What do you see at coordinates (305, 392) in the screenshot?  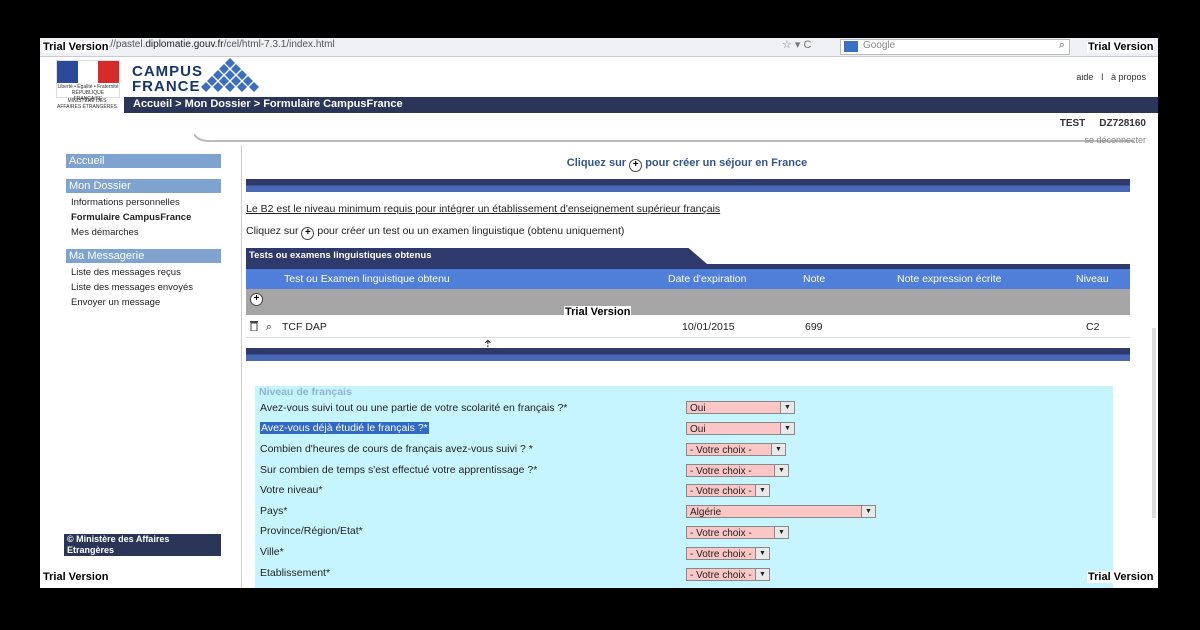 I see `form-legend: Niveau de français` at bounding box center [305, 392].